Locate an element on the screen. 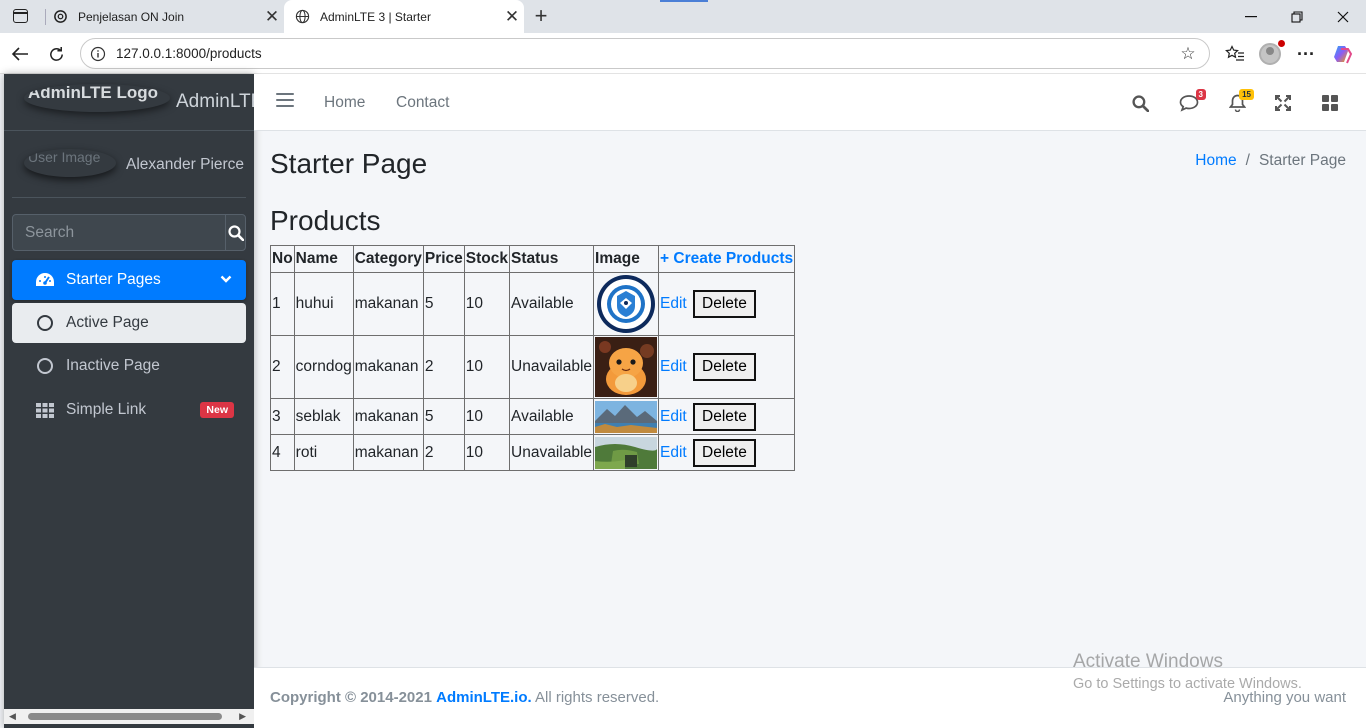 This screenshot has width=1366, height=728. user-avatar: User Image is located at coordinates (70, 163).